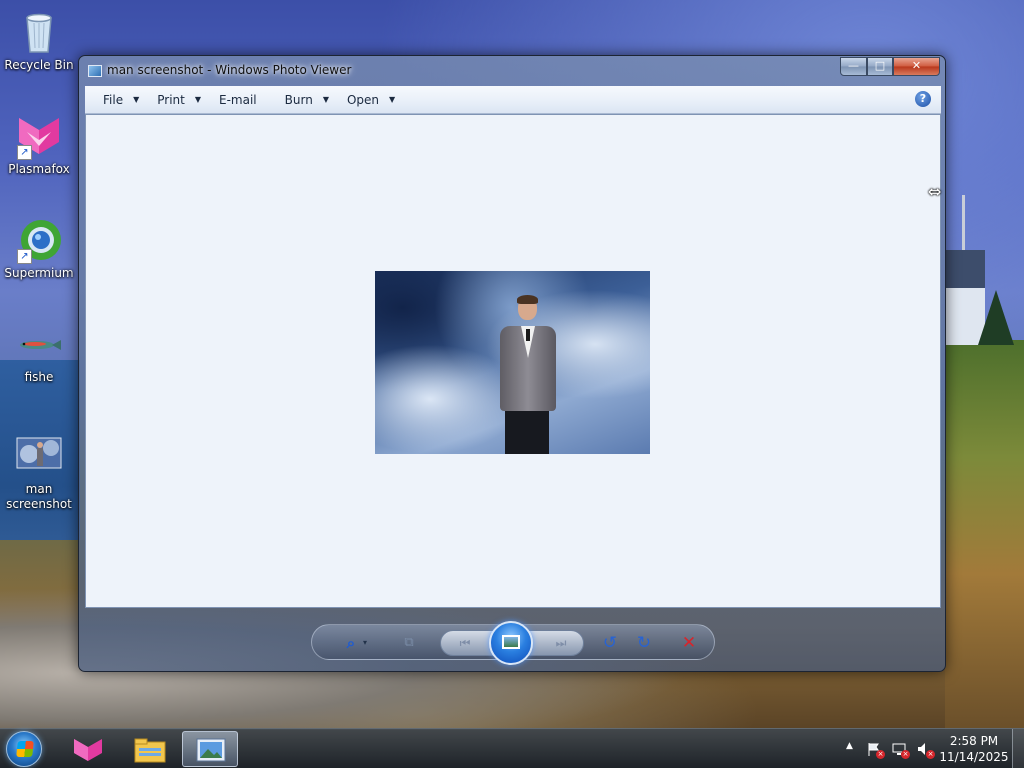  I want to click on close-button: ✕, so click(916, 66).